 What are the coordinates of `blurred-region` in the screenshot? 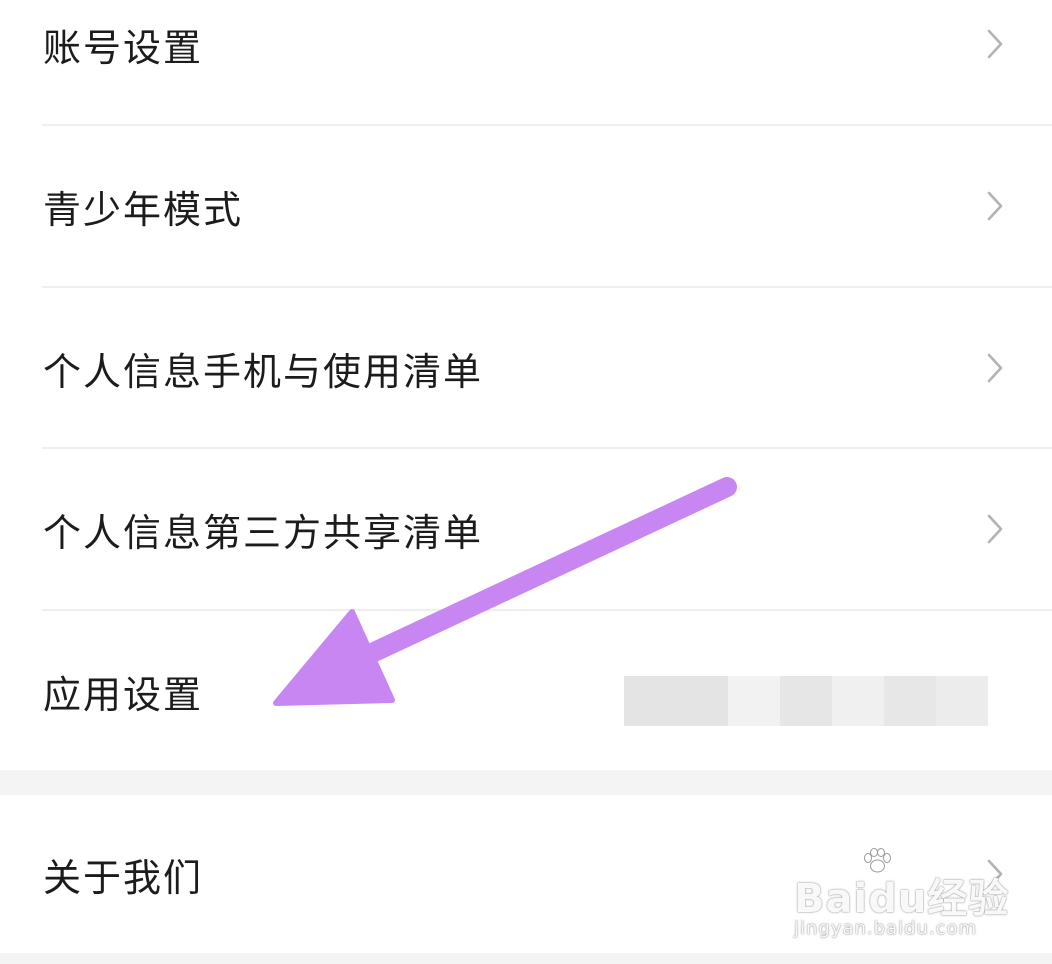 It's located at (806, 701).